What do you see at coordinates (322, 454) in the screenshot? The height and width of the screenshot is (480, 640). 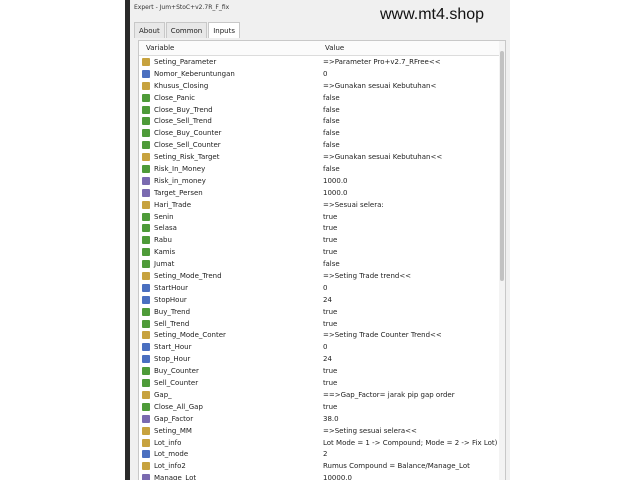 I see `table-row: Lot_mode 2` at bounding box center [322, 454].